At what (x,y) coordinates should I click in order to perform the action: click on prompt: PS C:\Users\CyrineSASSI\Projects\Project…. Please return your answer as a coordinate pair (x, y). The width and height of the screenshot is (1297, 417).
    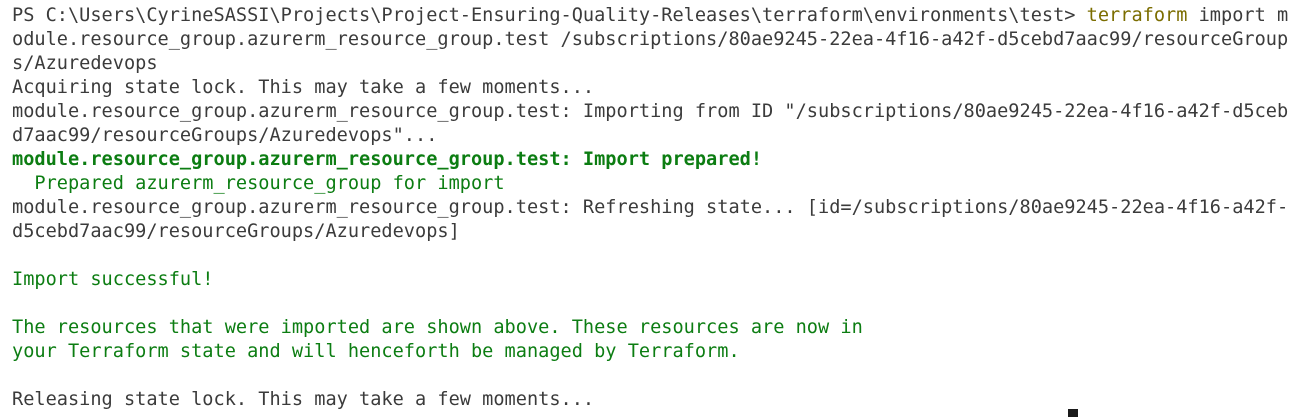
    Looking at the image, I should click on (549, 15).